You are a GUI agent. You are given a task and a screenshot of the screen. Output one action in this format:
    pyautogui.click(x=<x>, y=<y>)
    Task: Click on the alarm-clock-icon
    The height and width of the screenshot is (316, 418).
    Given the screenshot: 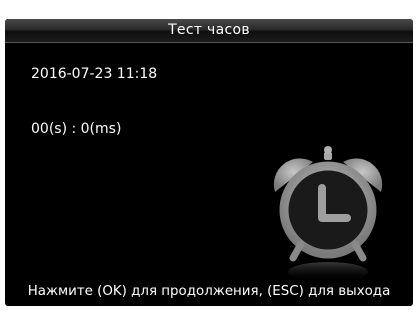 What is the action you would take?
    pyautogui.click(x=328, y=214)
    